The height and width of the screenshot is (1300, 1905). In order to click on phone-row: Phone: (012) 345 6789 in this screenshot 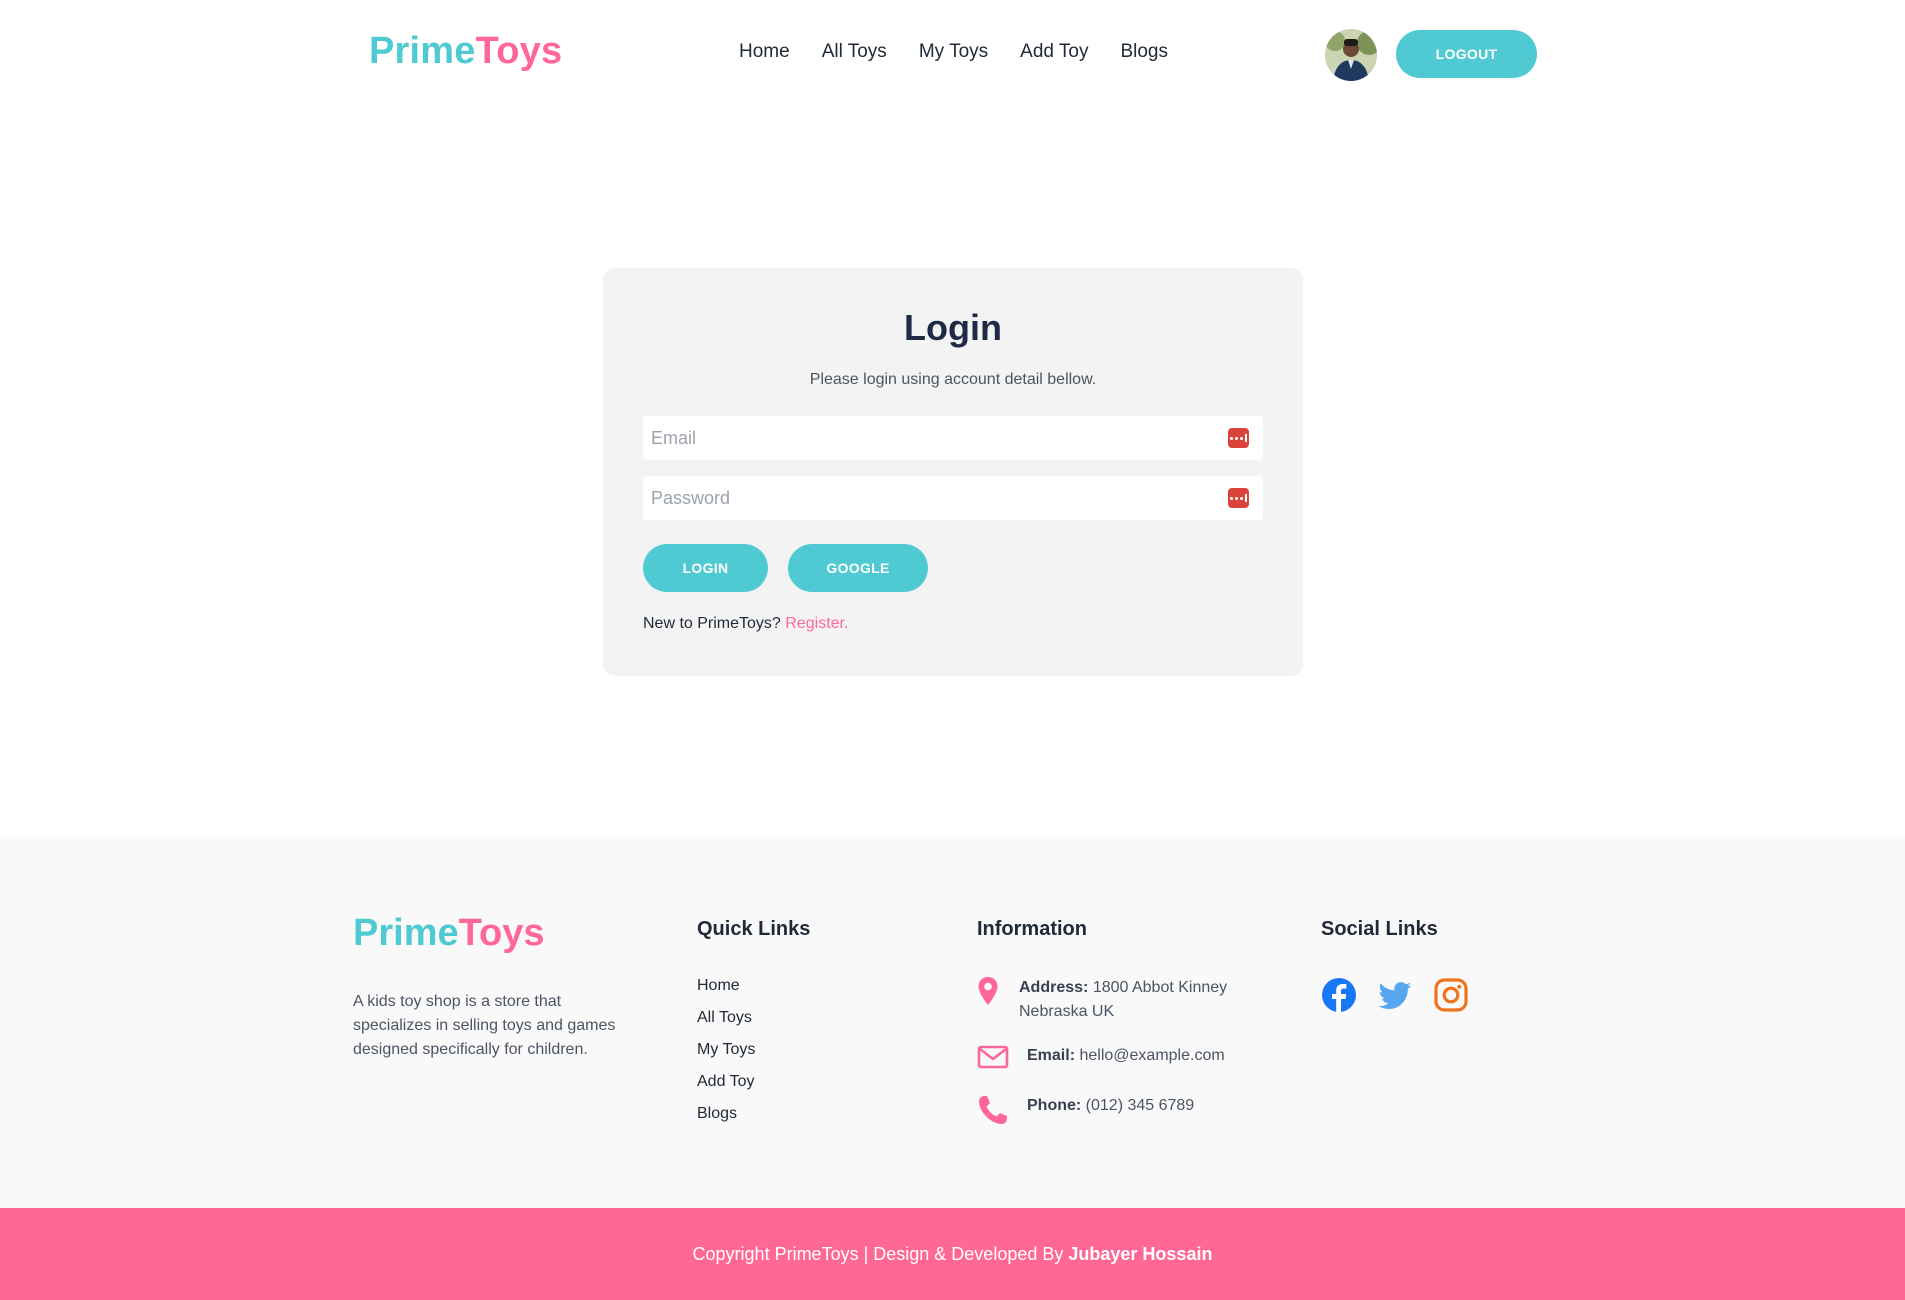, I will do `click(1085, 1112)`.